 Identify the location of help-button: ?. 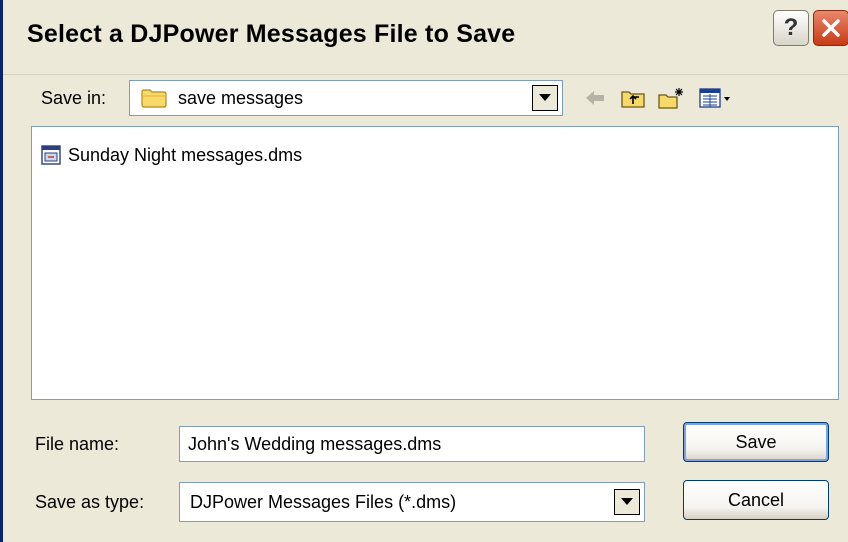
(791, 28).